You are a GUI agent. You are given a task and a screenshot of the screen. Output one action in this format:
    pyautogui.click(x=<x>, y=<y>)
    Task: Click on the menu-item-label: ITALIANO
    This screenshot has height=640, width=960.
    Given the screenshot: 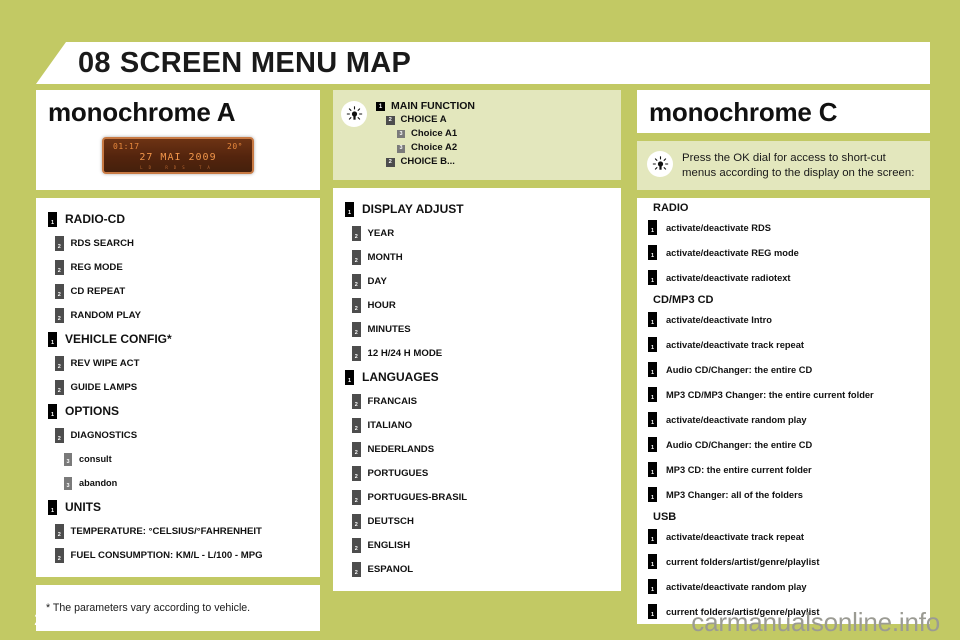 What is the action you would take?
    pyautogui.click(x=390, y=425)
    